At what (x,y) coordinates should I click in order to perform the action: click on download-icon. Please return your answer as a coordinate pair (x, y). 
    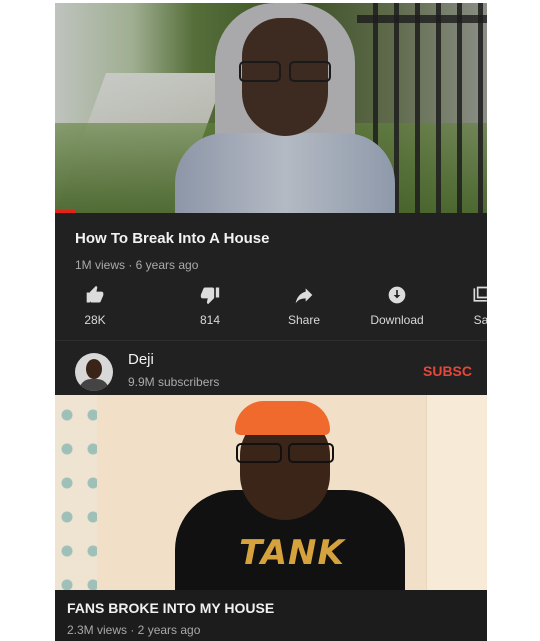
    Looking at the image, I should click on (397, 296).